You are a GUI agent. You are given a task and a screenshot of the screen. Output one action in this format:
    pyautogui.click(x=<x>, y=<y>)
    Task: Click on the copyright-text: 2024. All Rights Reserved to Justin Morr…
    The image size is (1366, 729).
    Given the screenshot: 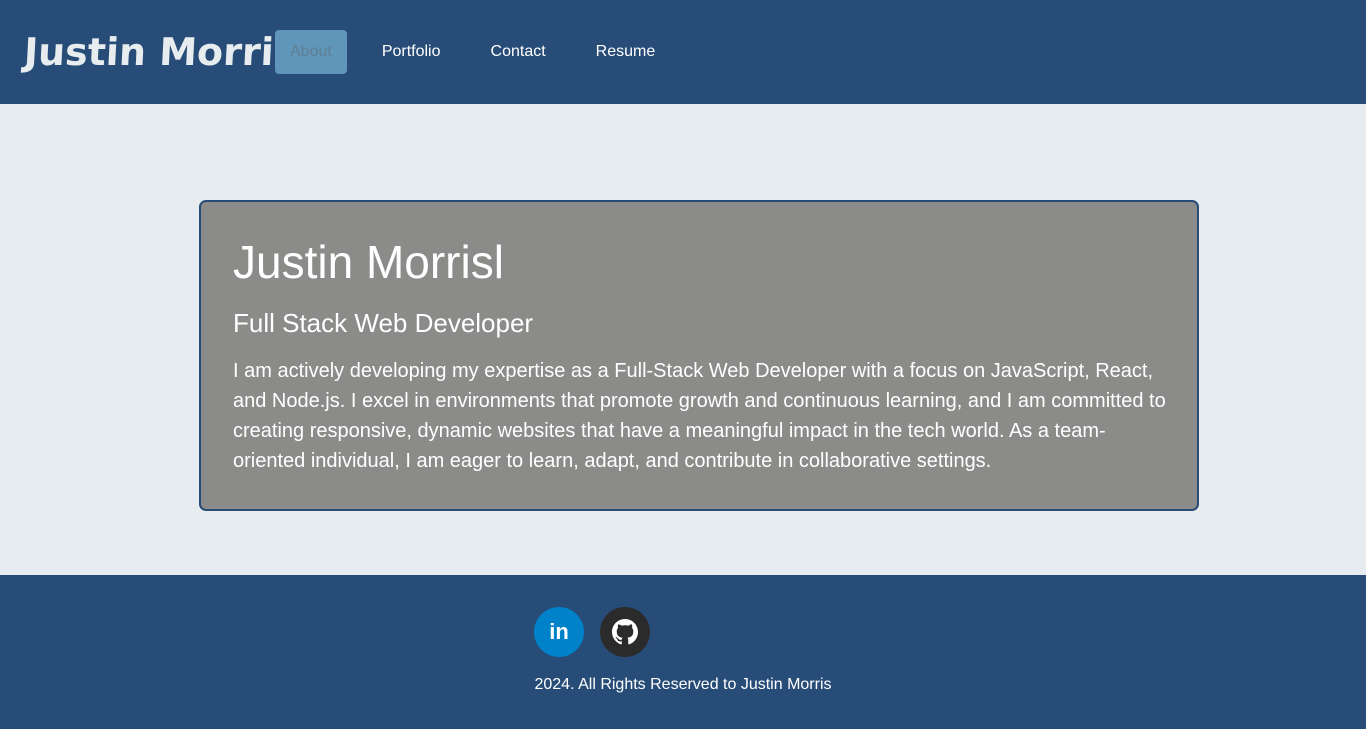 What is the action you would take?
    pyautogui.click(x=683, y=684)
    